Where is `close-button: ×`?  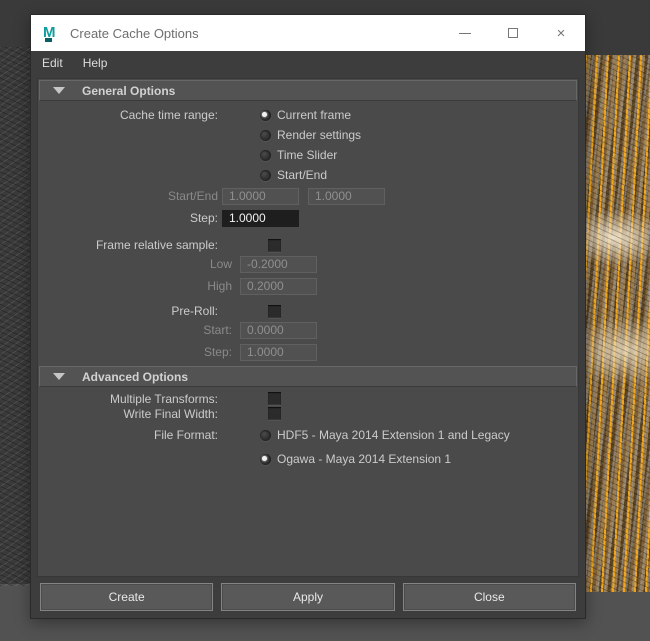
close-button: × is located at coordinates (561, 33).